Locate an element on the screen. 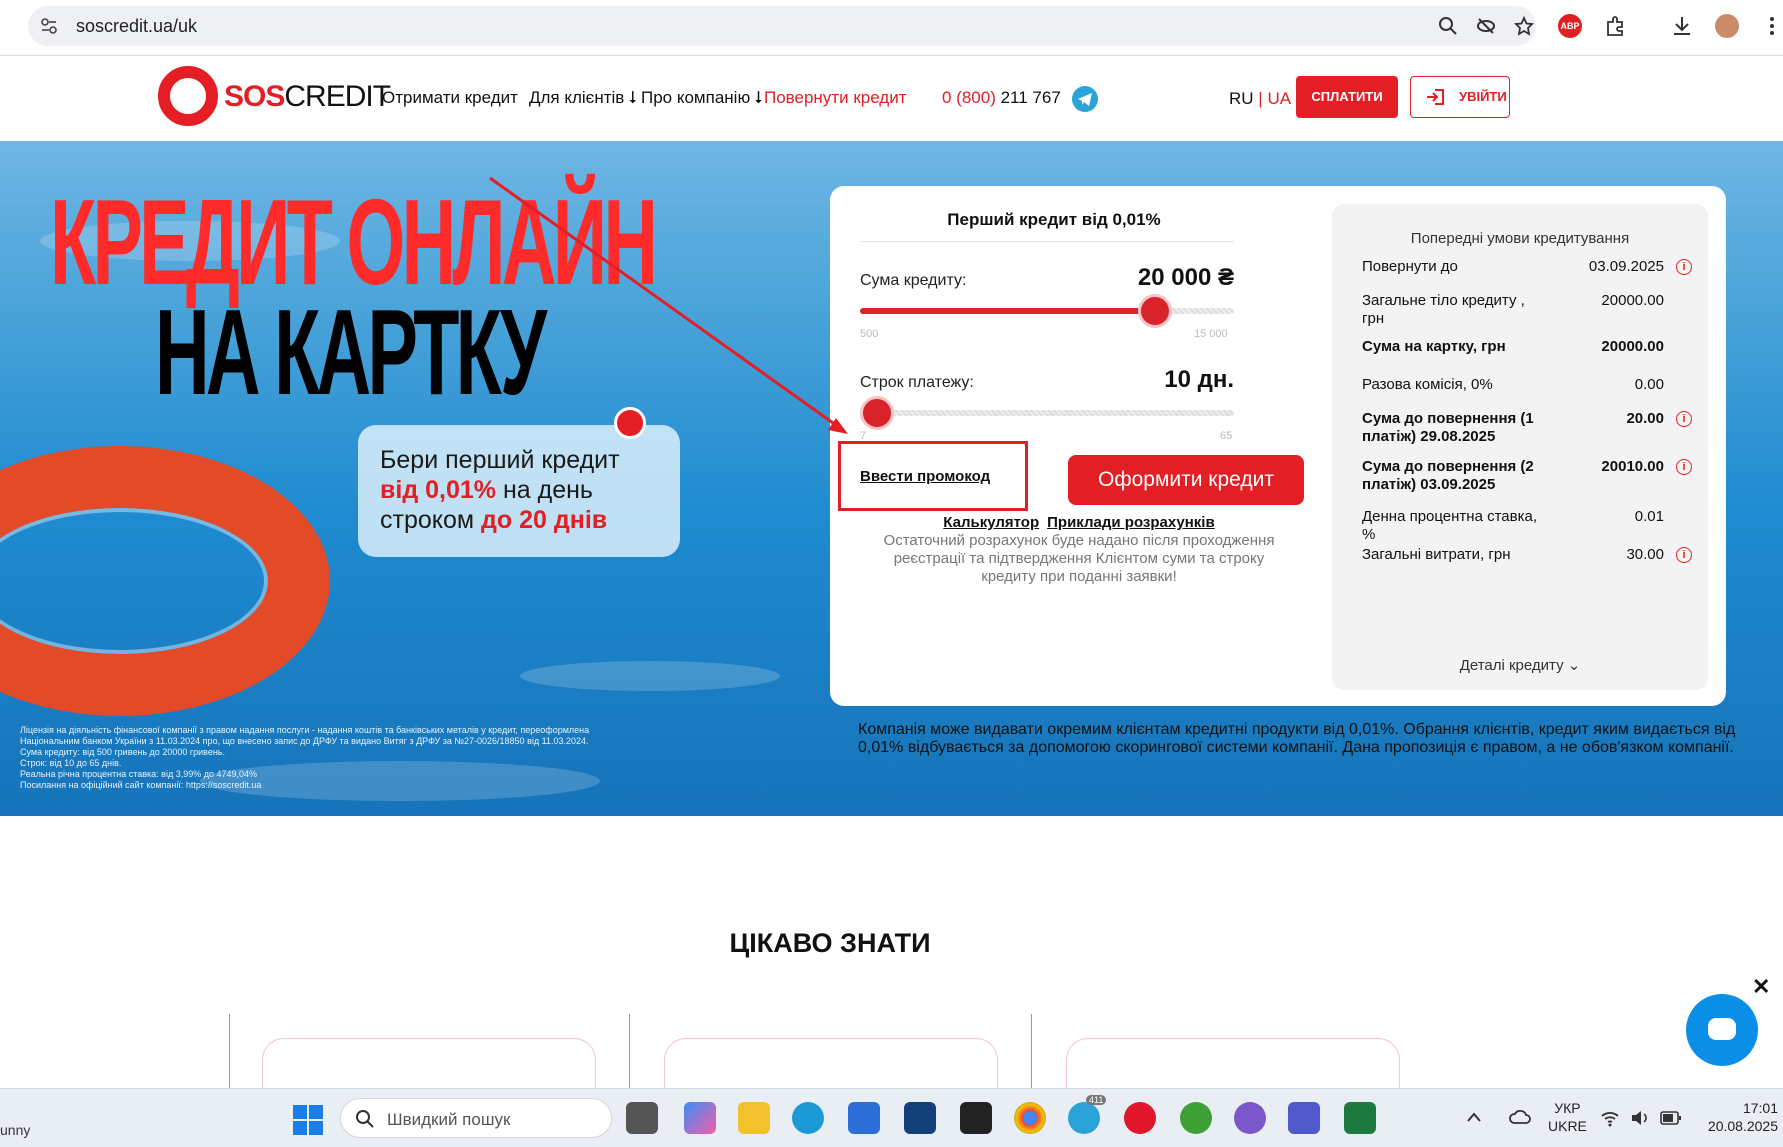  eye-off-icon is located at coordinates (1486, 26).